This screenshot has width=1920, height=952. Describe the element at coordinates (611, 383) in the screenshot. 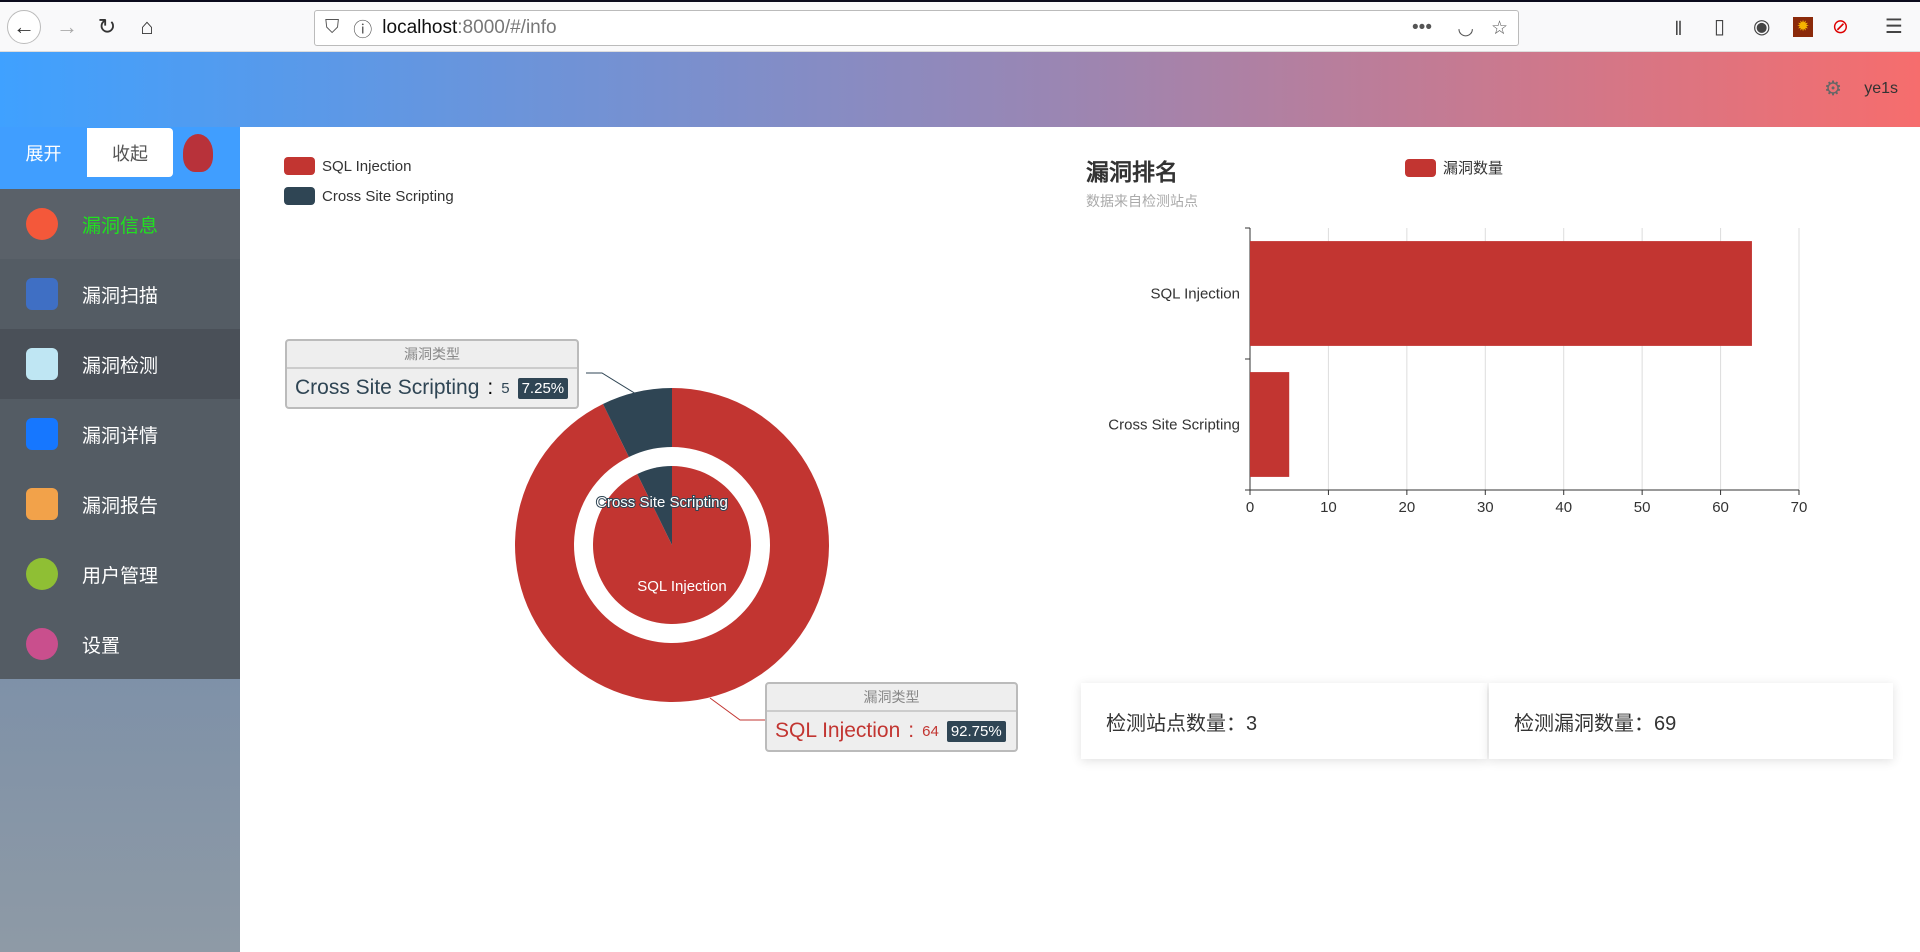

I see `label-line-xss` at that location.